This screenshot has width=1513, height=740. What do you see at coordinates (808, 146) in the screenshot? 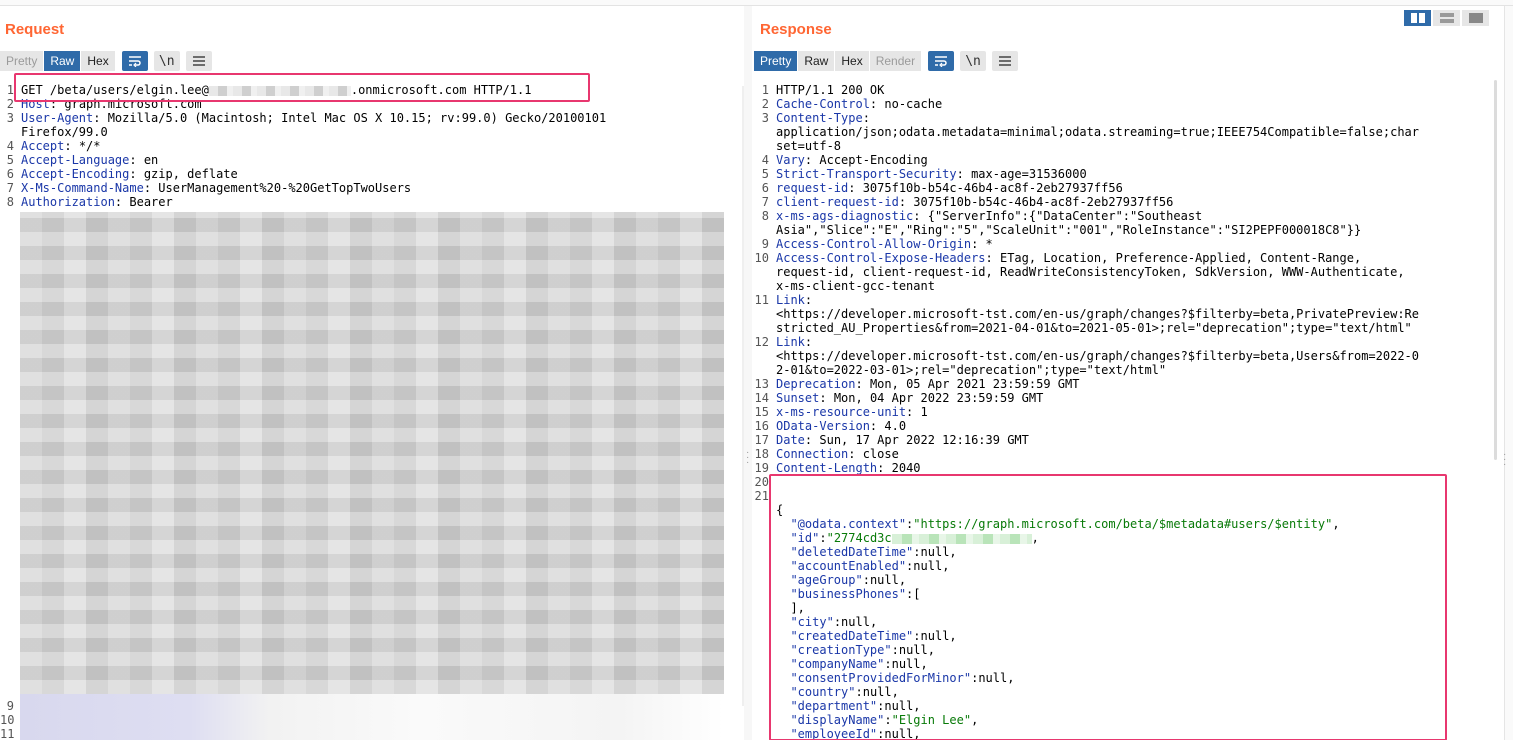
I see `line-text: set=utf-8` at bounding box center [808, 146].